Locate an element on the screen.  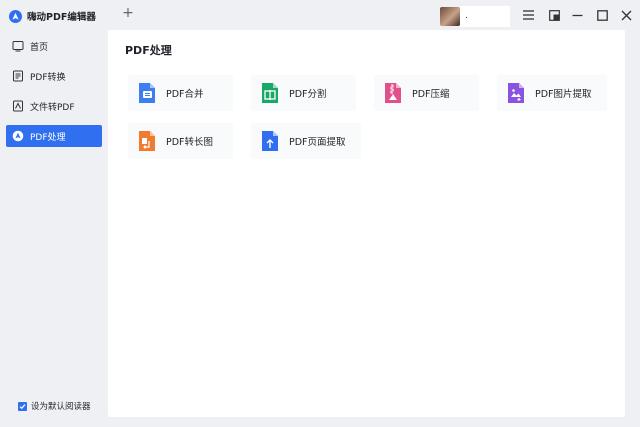
tool-pdf-compress: PDF压缩 is located at coordinates (426, 93).